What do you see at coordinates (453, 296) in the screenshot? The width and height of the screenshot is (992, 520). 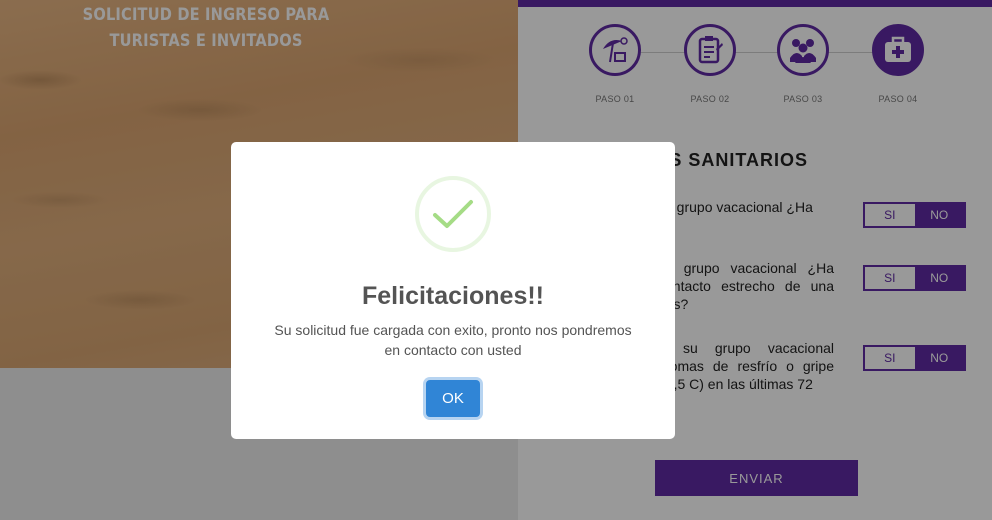 I see `dialog-title: Felicitaciones!!` at bounding box center [453, 296].